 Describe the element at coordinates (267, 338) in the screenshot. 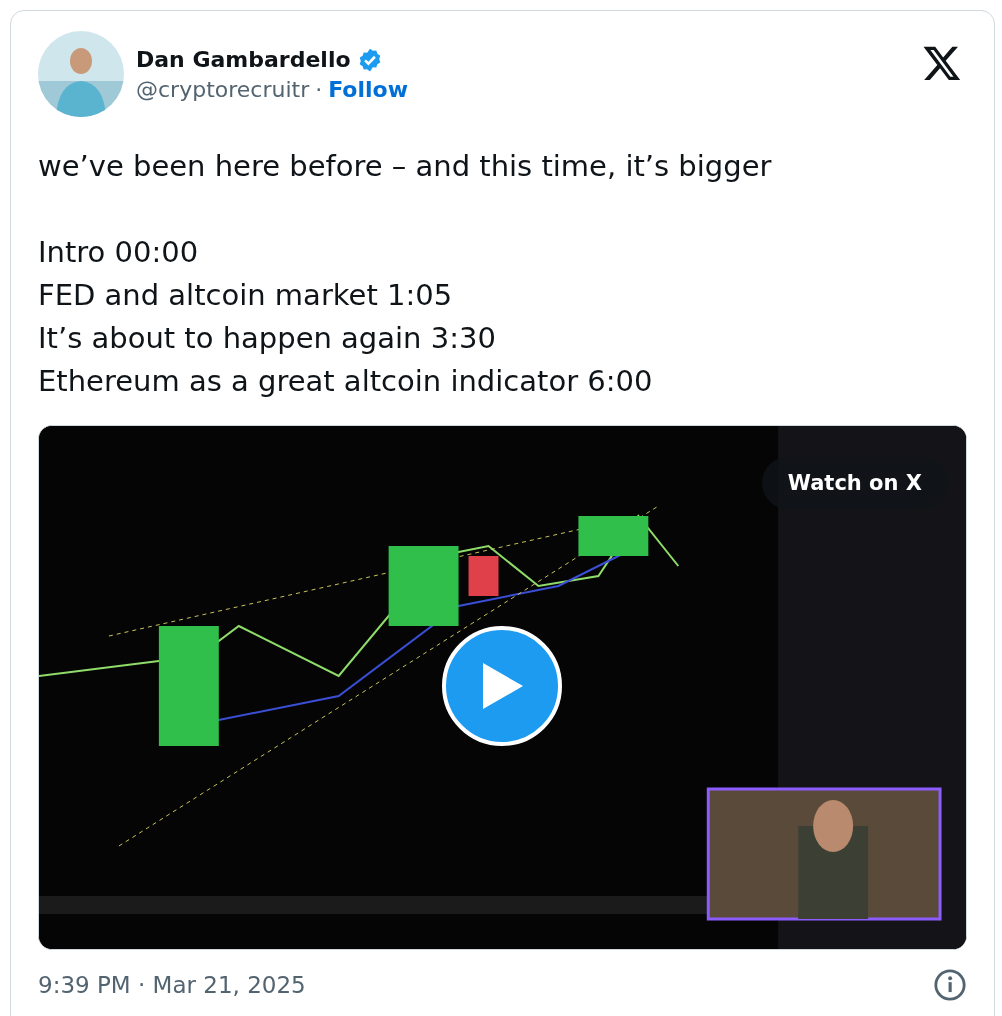

I see `chapter-line: It’s about to happen again 3:30` at that location.